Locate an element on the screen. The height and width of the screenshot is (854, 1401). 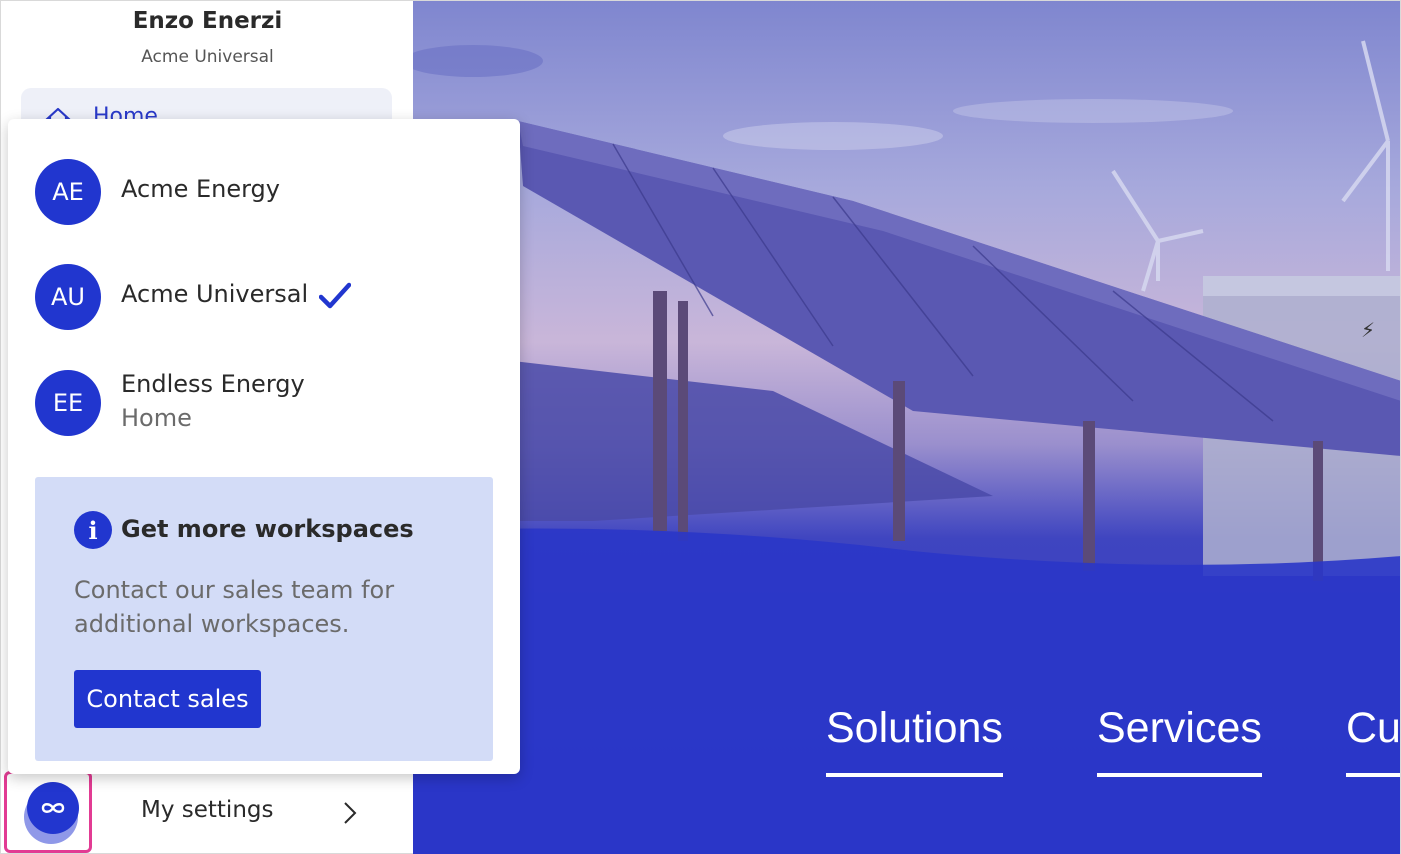
workspace-item-acme-universal: AU Acme Universal is located at coordinates (270, 297).